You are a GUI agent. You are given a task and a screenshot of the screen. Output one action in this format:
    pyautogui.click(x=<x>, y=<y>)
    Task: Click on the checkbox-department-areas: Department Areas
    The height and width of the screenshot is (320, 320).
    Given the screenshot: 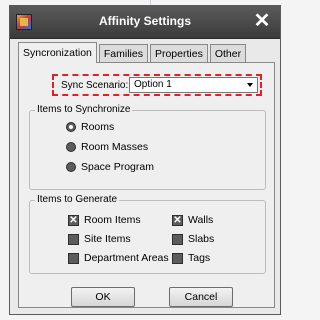 What is the action you would take?
    pyautogui.click(x=118, y=258)
    